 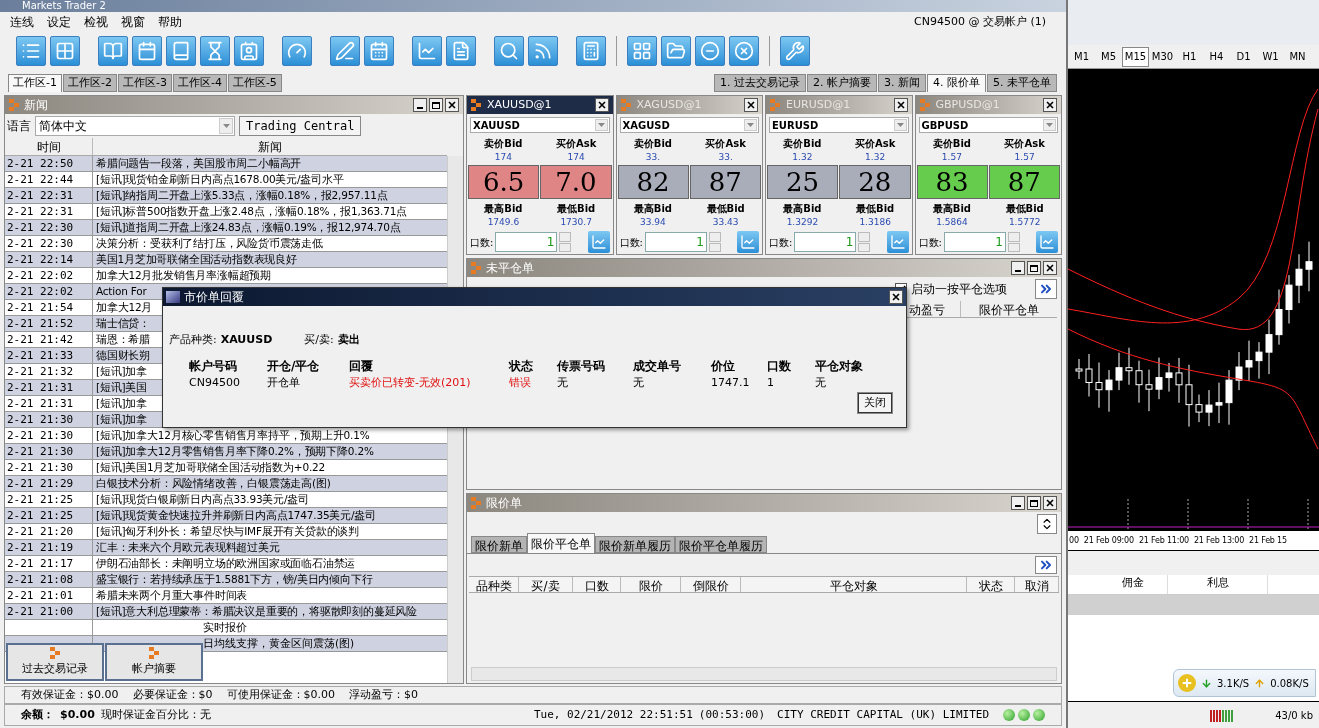 I want to click on low-value: 1.5772, so click(x=1024, y=222).